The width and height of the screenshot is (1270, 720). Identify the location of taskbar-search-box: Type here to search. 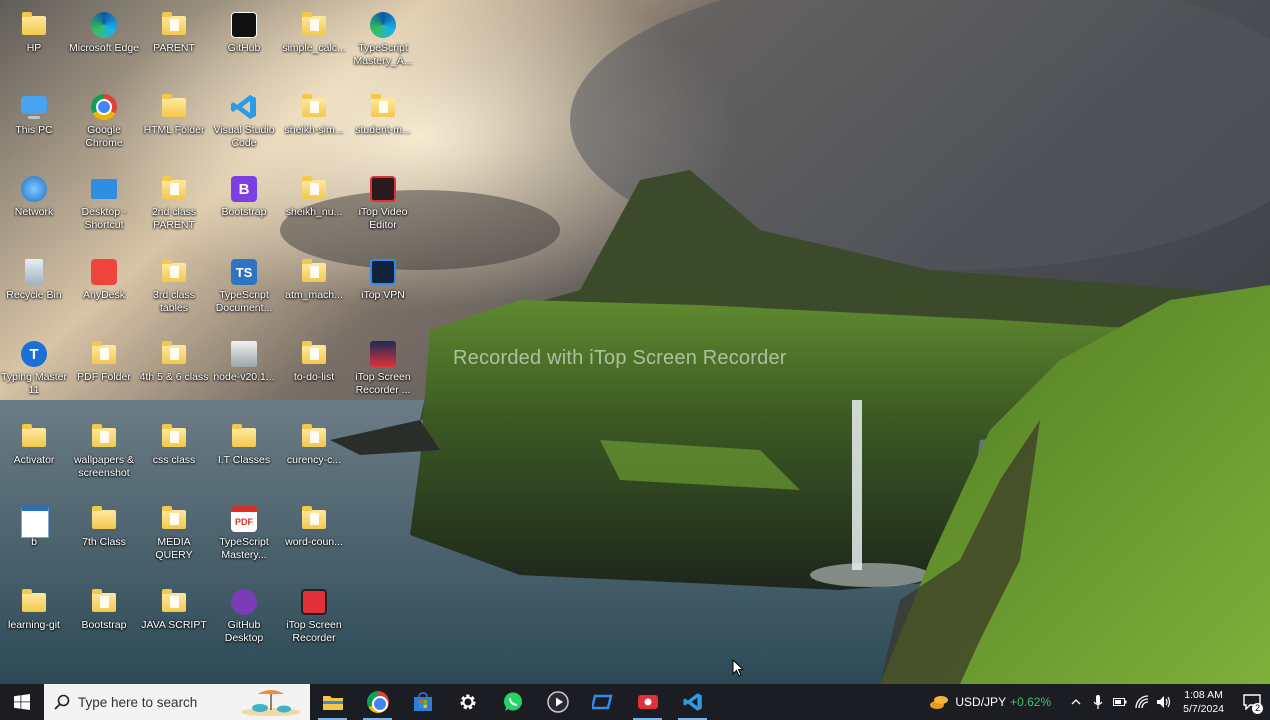
(177, 702).